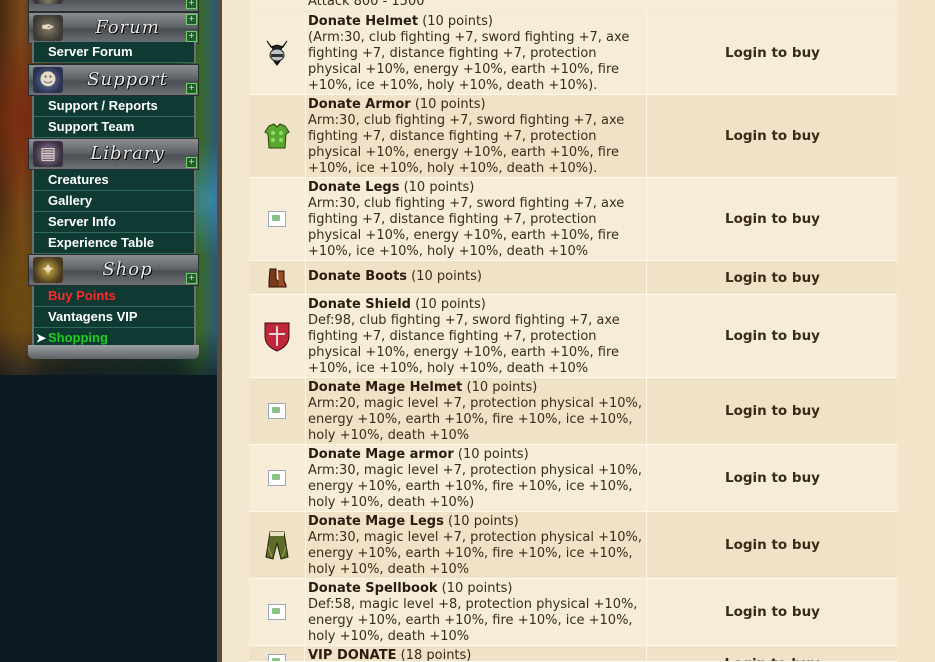 The image size is (935, 662). I want to click on item-name: Donate Shield, so click(359, 304).